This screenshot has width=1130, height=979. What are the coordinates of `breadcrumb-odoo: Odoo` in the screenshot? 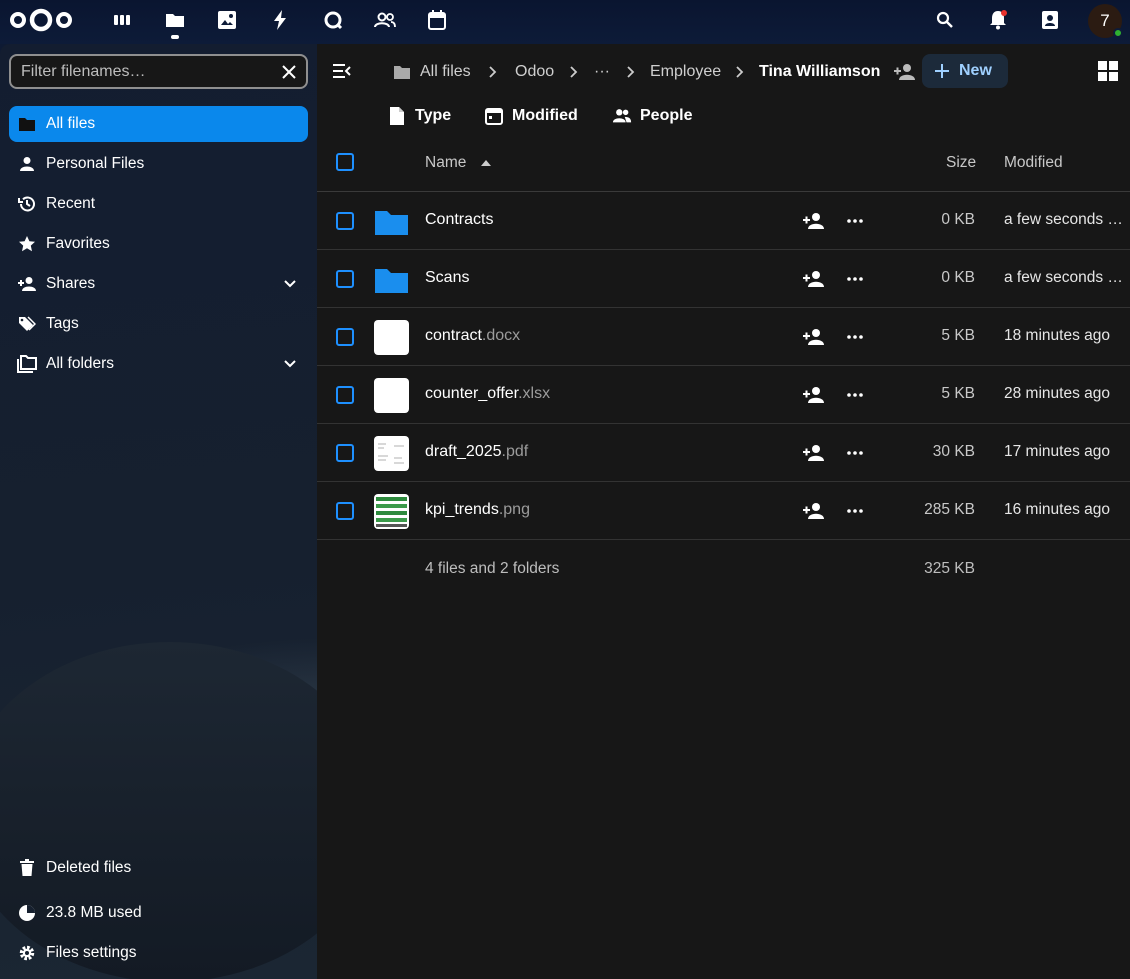 It's located at (534, 72).